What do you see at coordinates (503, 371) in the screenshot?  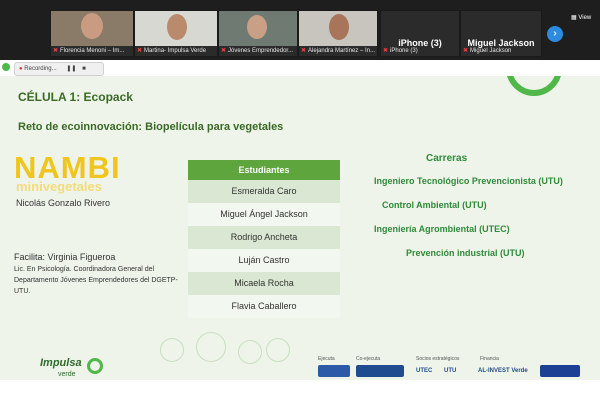 I see `sponsor-logo-alinvest: AL-INVEST Verde` at bounding box center [503, 371].